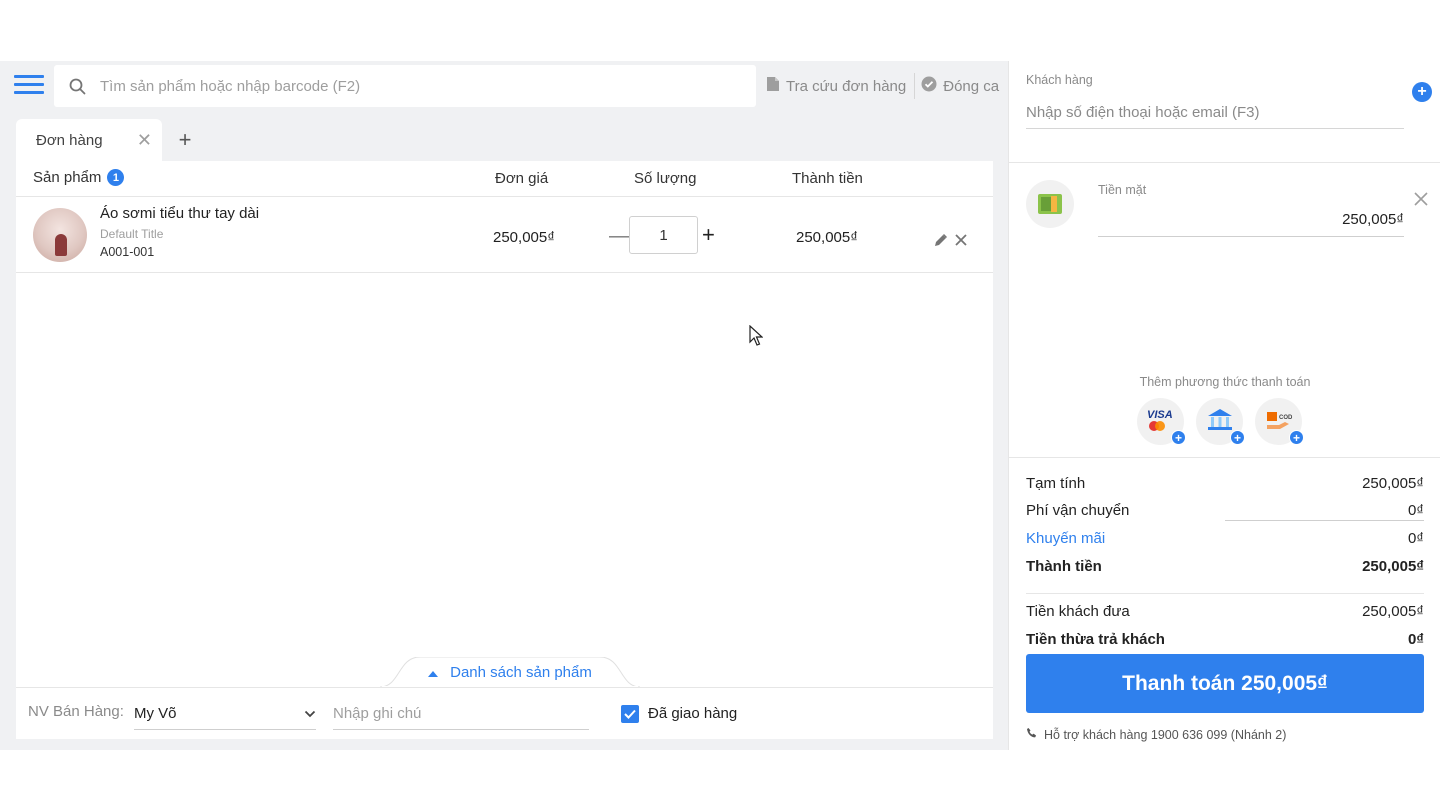 The width and height of the screenshot is (1440, 810). Describe the element at coordinates (756, 337) in the screenshot. I see `mouse-cursor-icon` at that location.